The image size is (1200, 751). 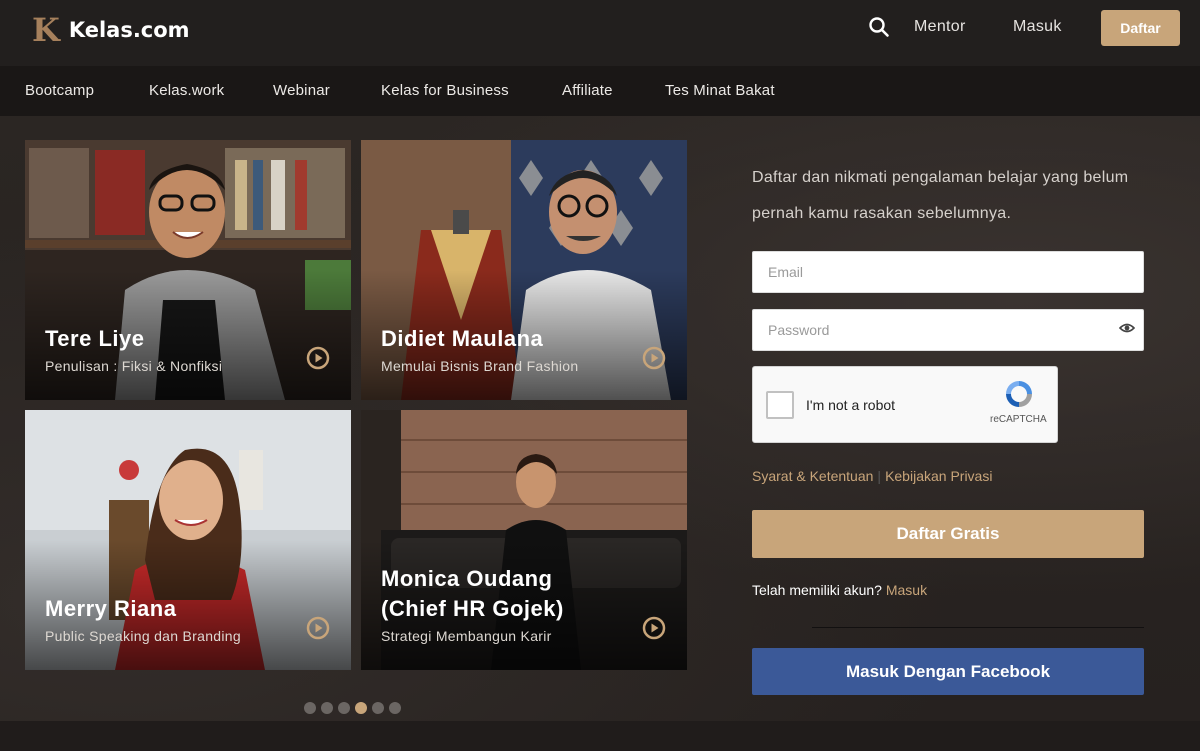 What do you see at coordinates (817, 590) in the screenshot?
I see `have-account-label: Telah memiliki akun?` at bounding box center [817, 590].